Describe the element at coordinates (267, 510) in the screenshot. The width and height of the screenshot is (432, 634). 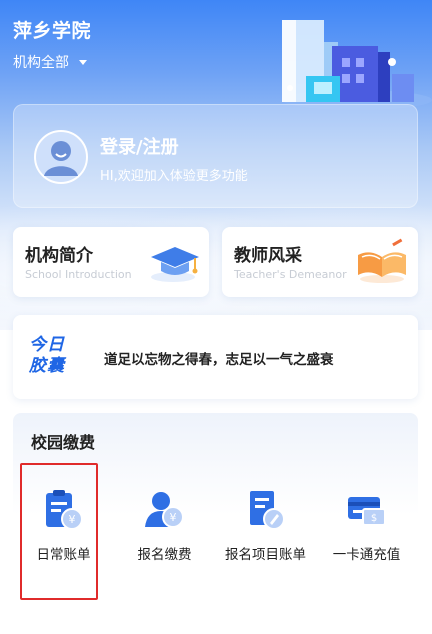
I see `document-pen-icon` at that location.